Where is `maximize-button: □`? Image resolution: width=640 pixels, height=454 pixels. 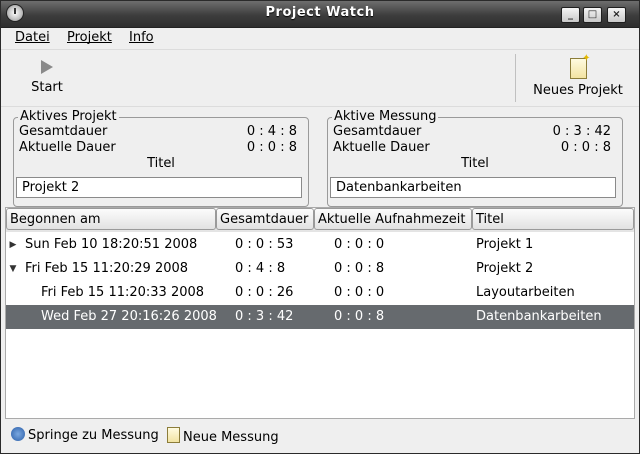
maximize-button: □ is located at coordinates (592, 15).